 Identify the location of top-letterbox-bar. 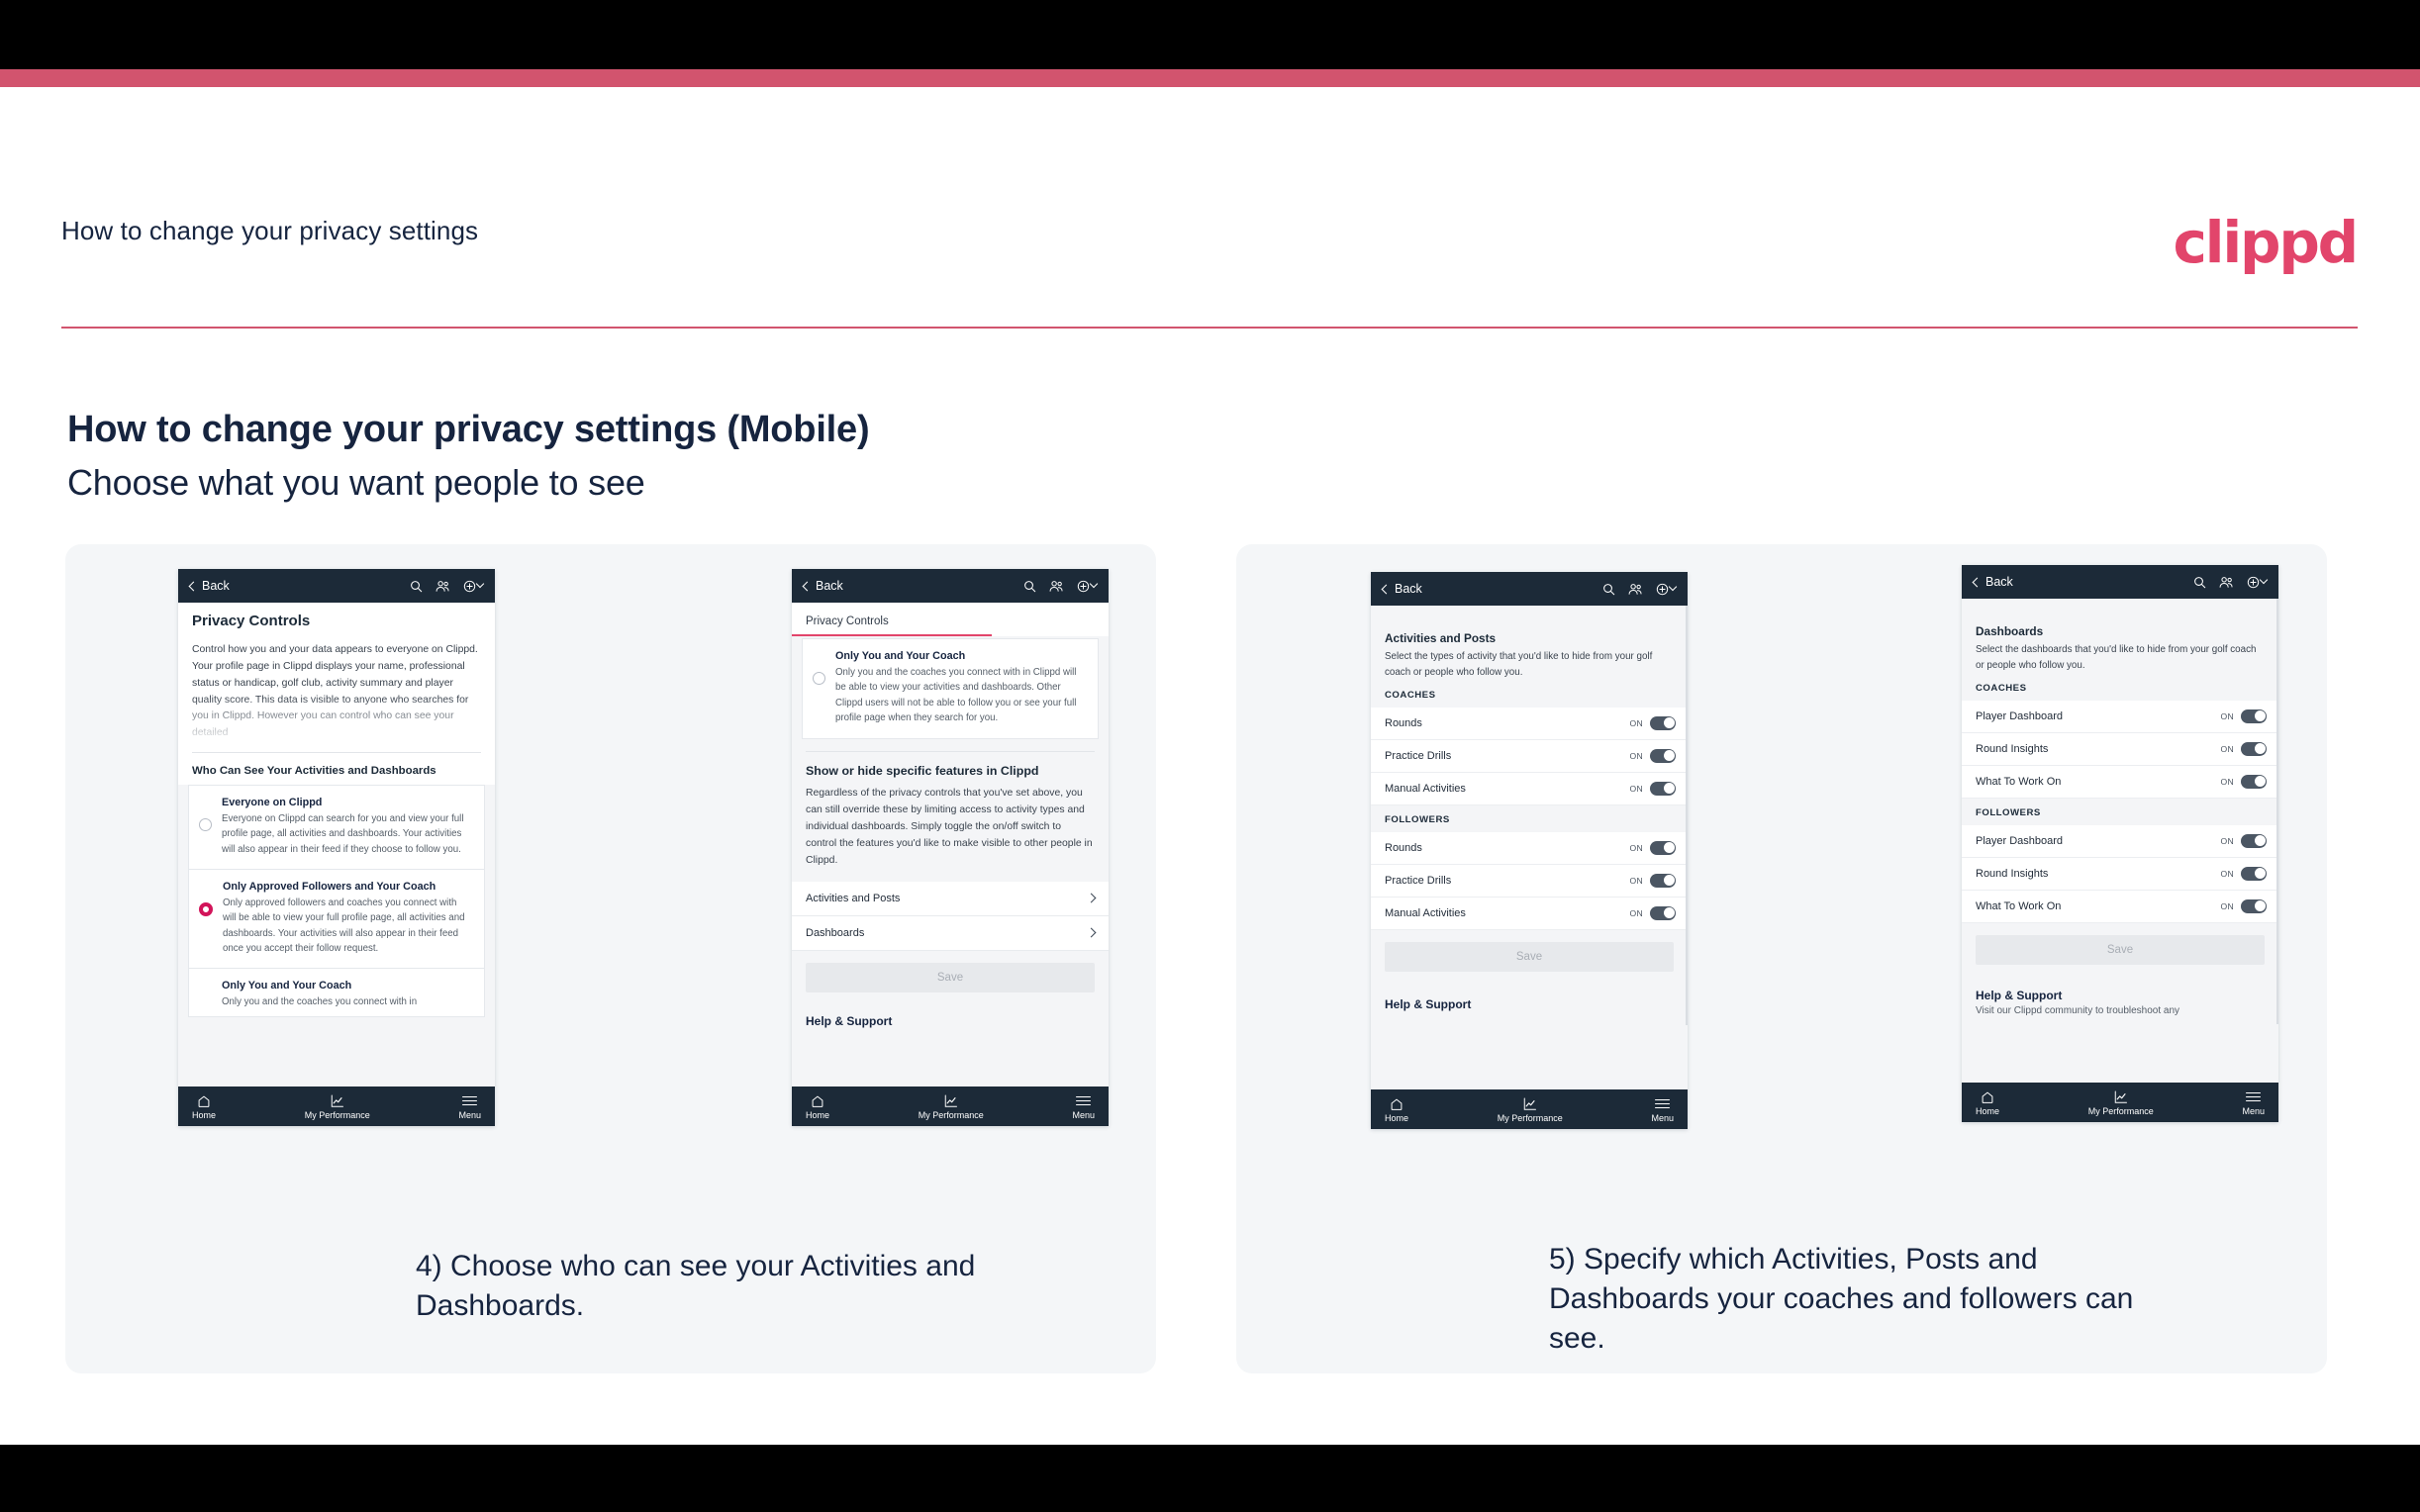
(1210, 34).